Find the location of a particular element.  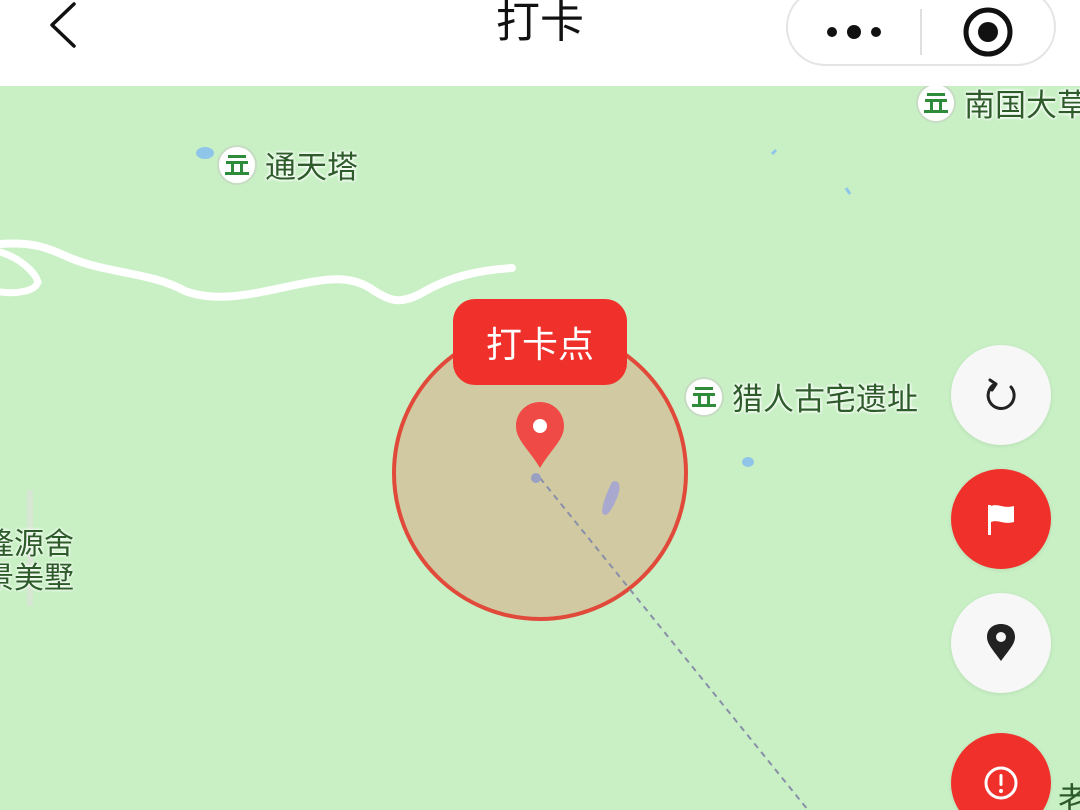

area-label: 隆源舍 景美墅 is located at coordinates (37, 562).